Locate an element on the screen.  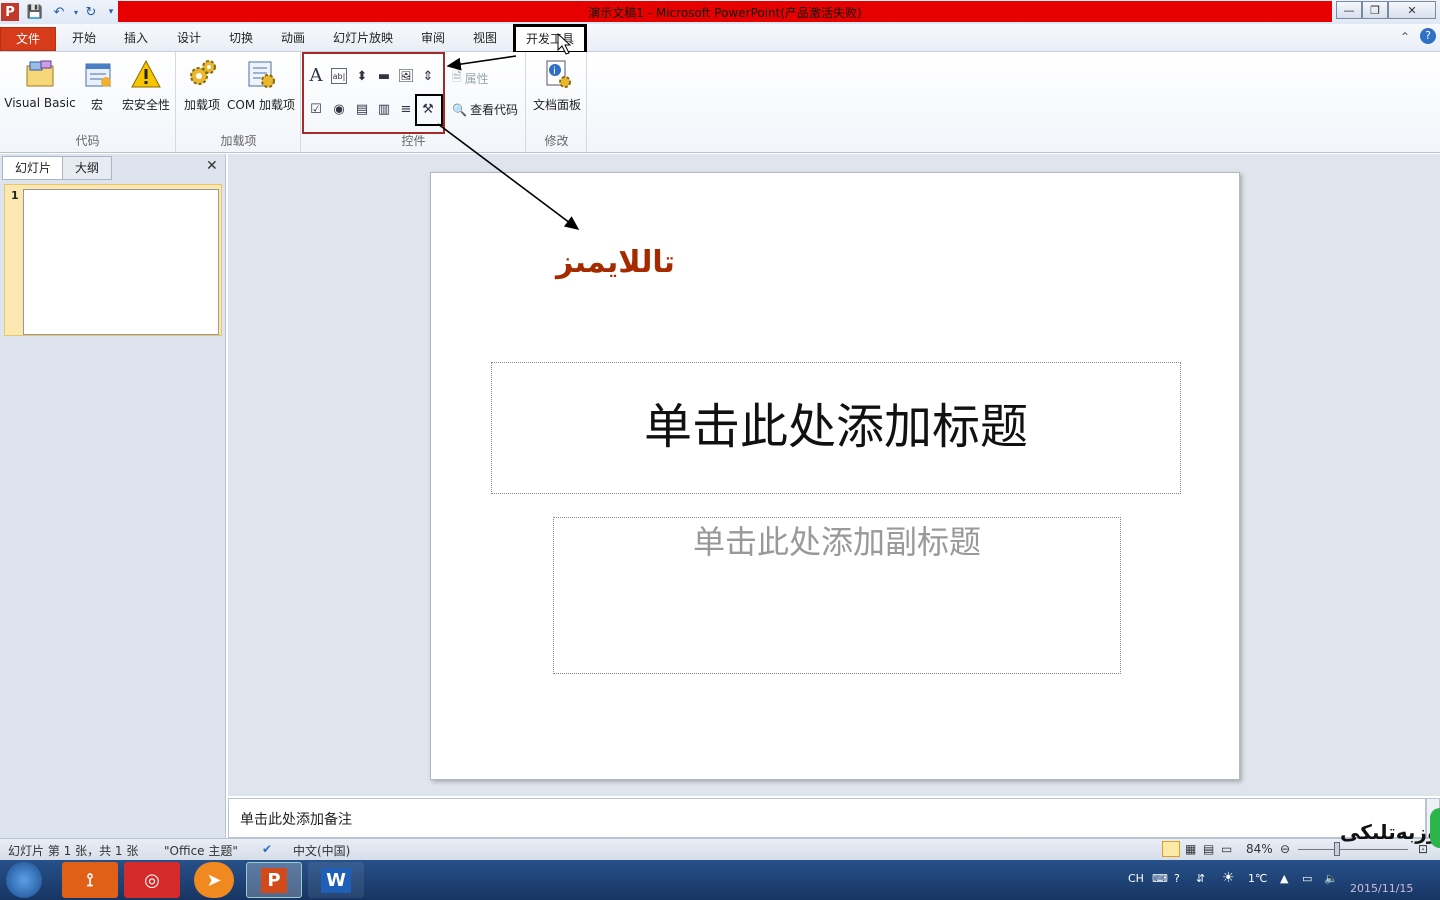
warning-icon is located at coordinates (146, 74).